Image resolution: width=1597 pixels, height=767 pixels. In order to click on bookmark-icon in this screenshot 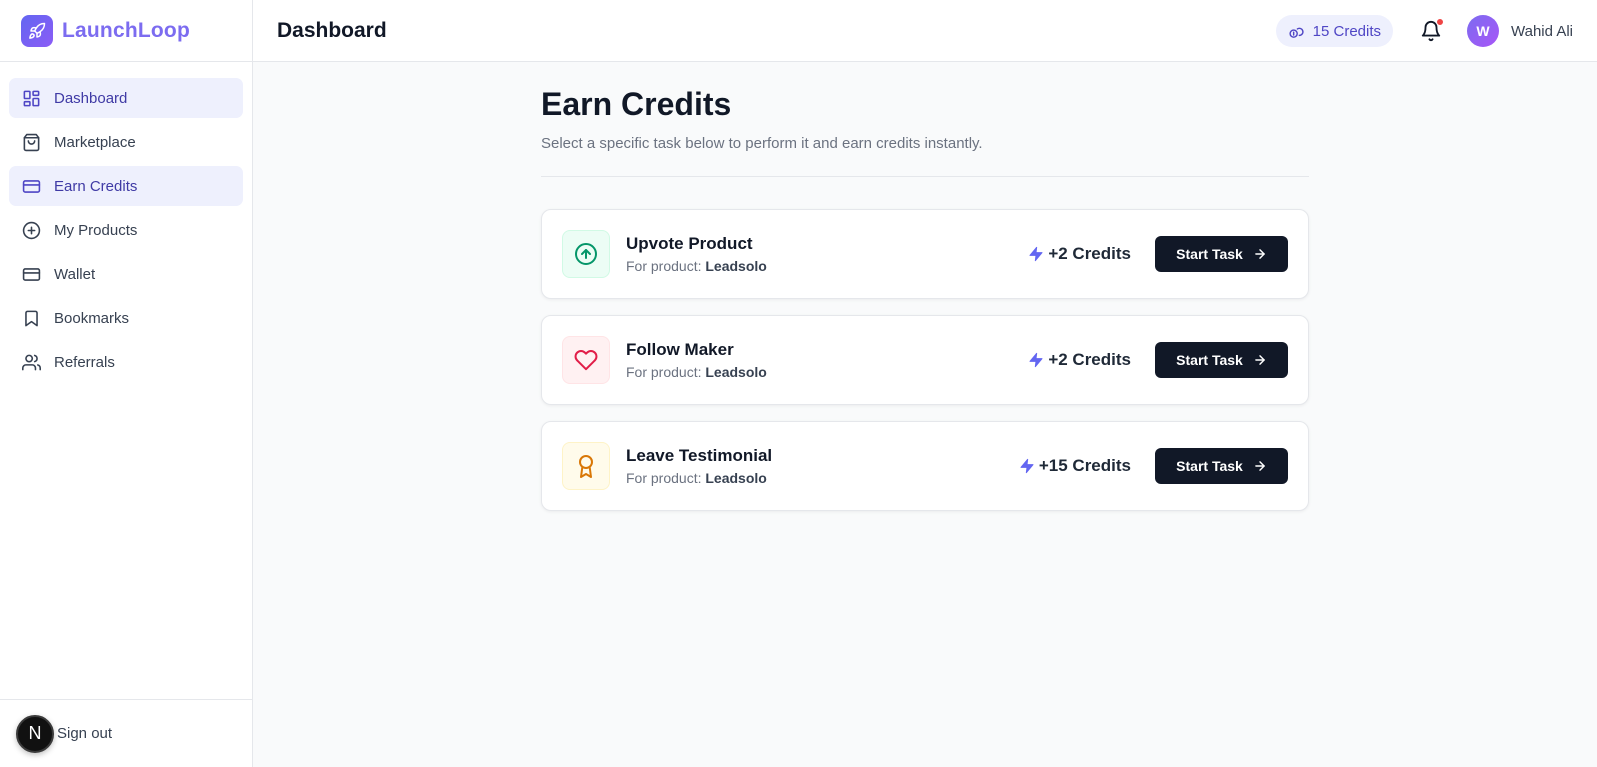, I will do `click(31, 318)`.